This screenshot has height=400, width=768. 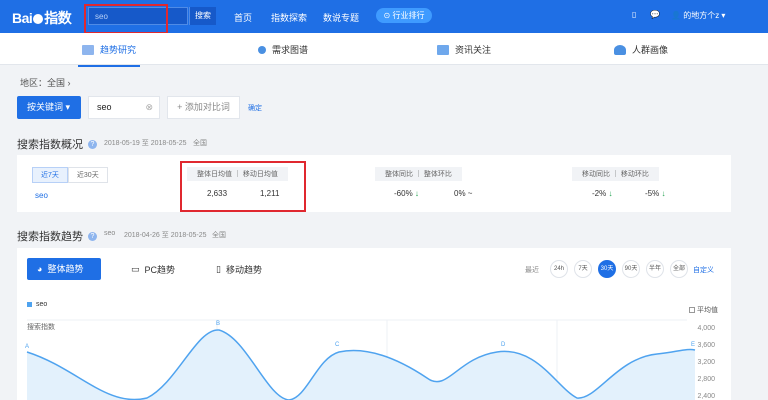 I want to click on top-search-button: 搜索, so click(x=202, y=16).